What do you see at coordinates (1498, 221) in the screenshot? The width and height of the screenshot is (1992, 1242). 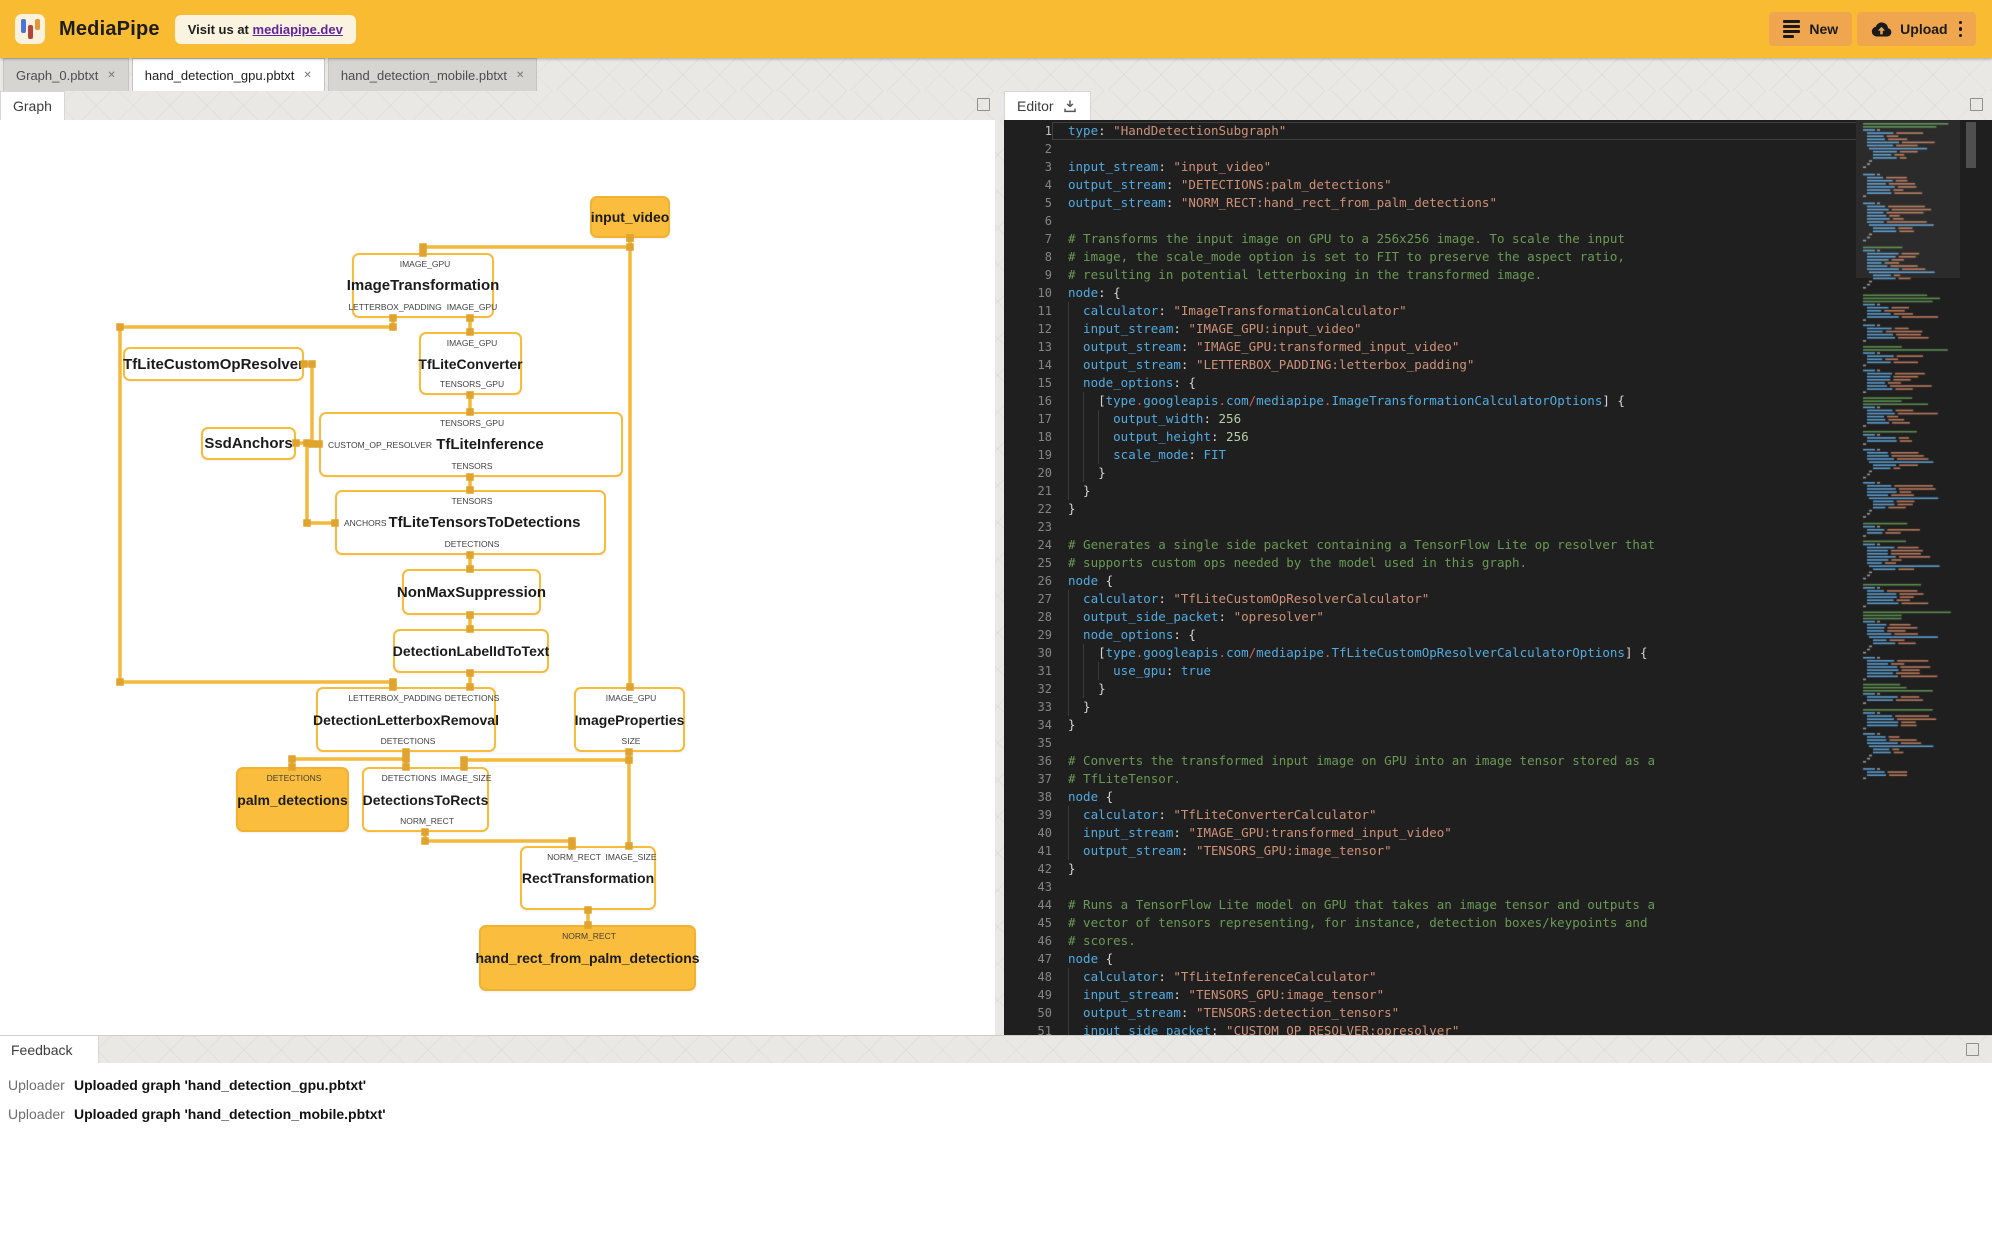 I see `code-line-6: 6` at bounding box center [1498, 221].